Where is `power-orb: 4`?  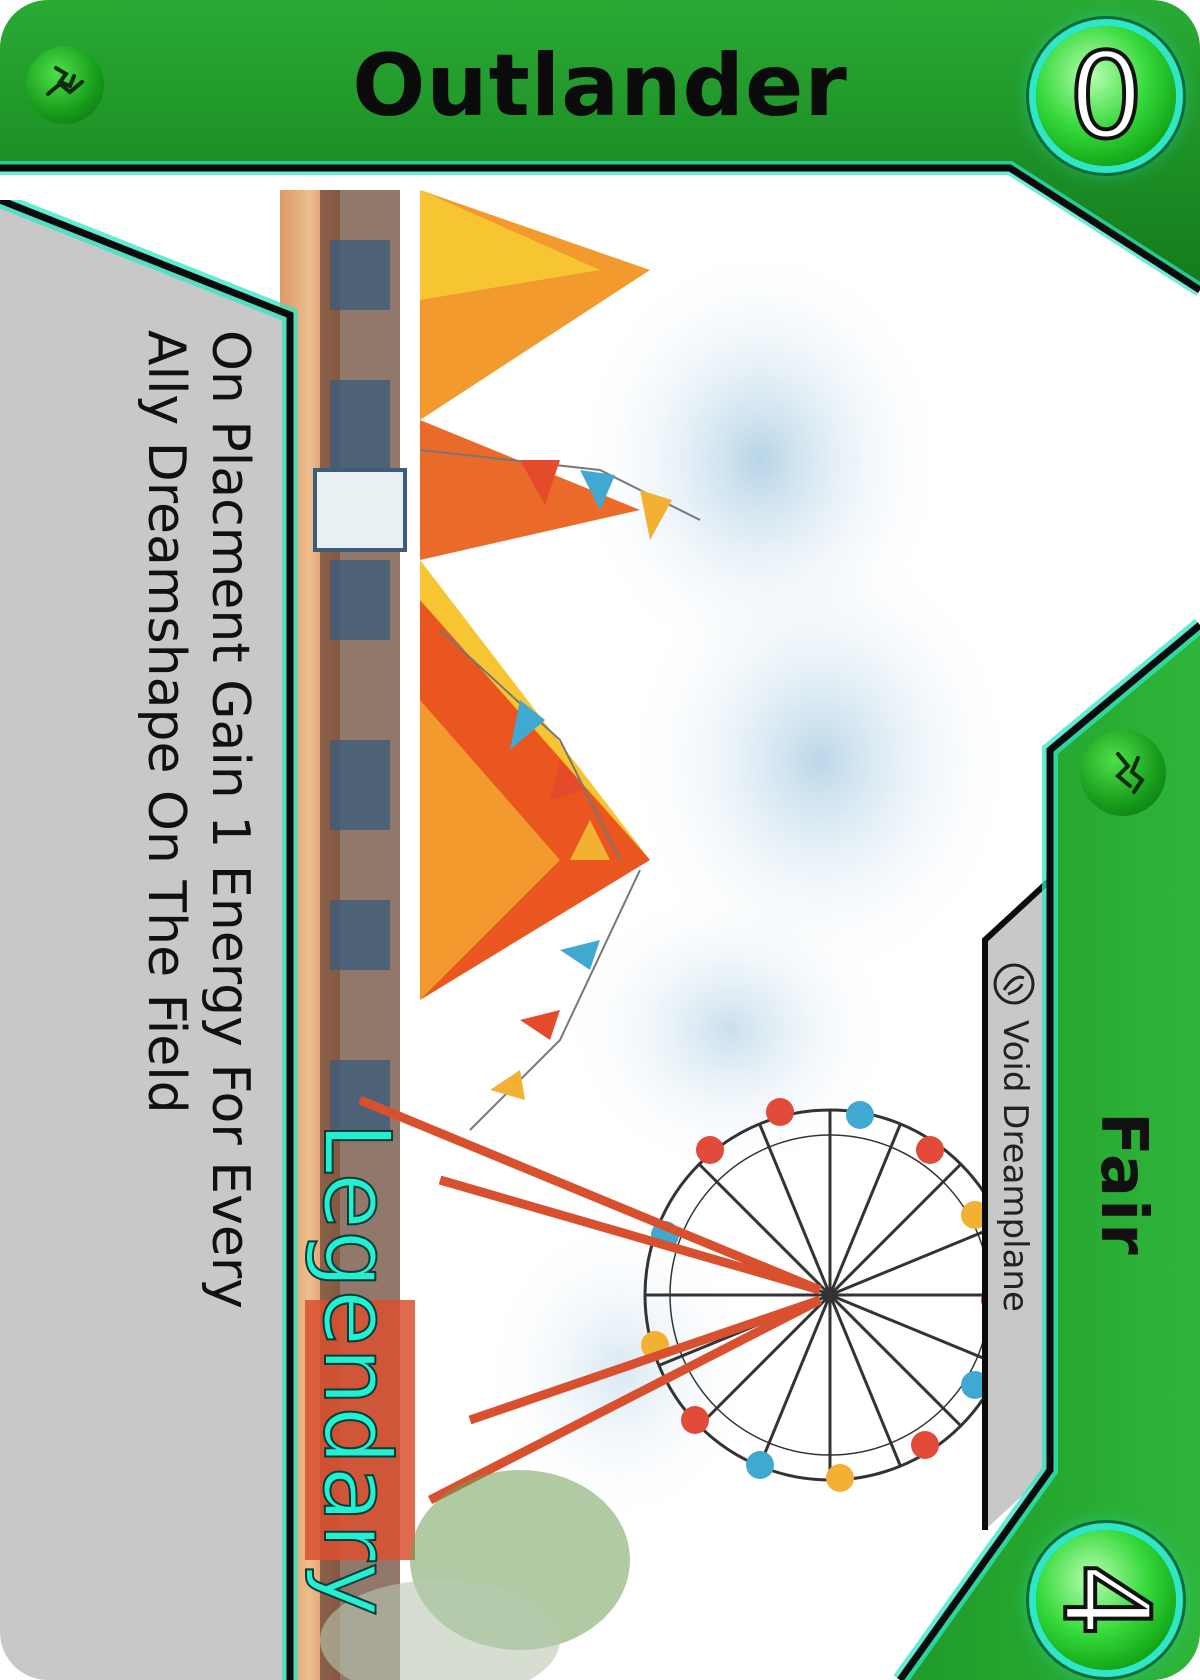 power-orb: 4 is located at coordinates (1106, 1600).